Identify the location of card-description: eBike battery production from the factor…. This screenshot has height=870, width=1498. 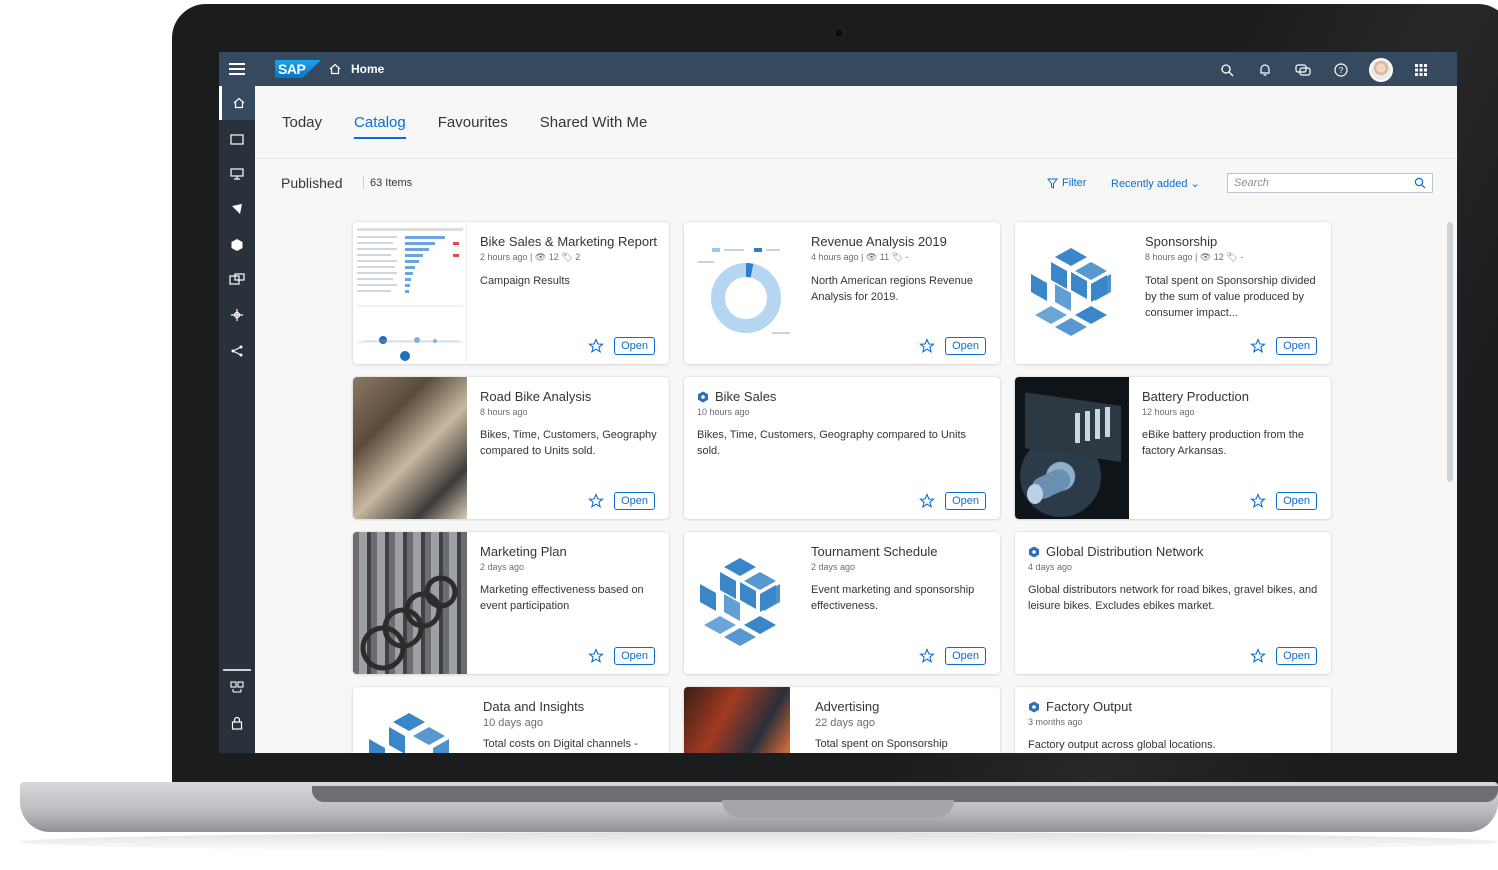
(1223, 443).